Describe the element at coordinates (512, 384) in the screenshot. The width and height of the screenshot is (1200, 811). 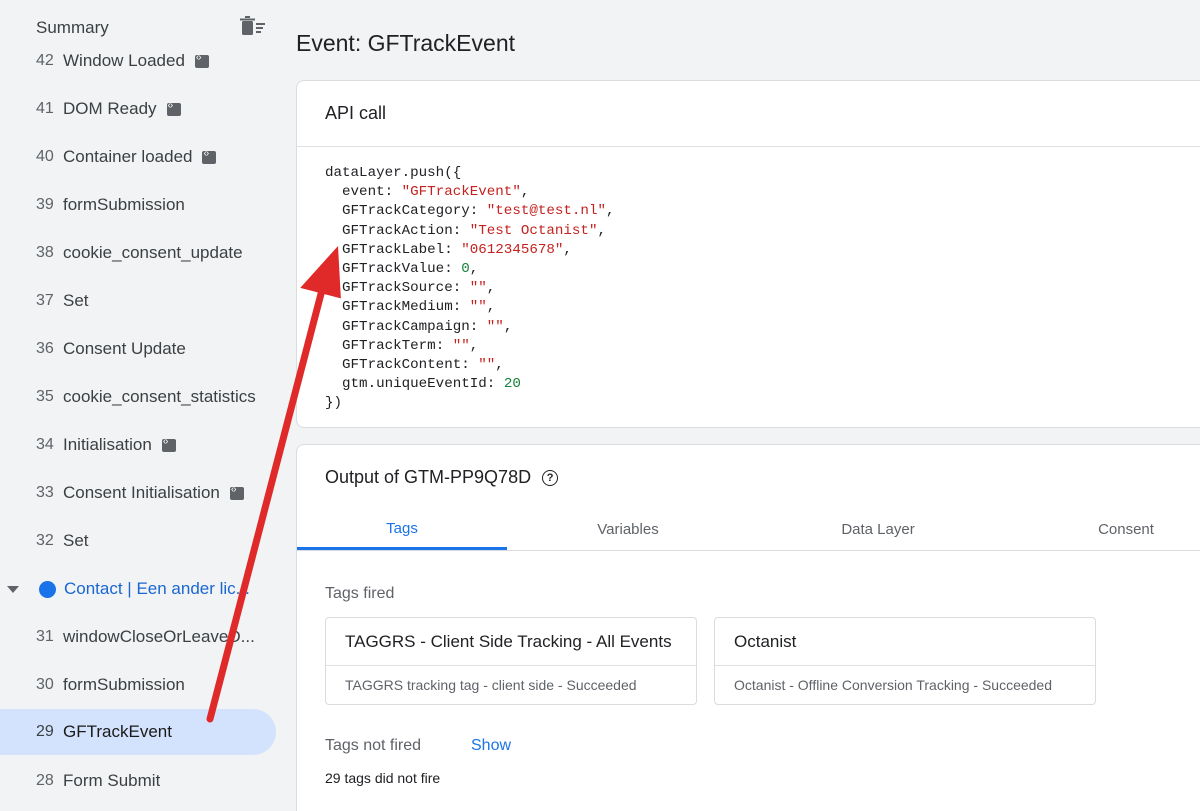
I see `code-value: 20` at that location.